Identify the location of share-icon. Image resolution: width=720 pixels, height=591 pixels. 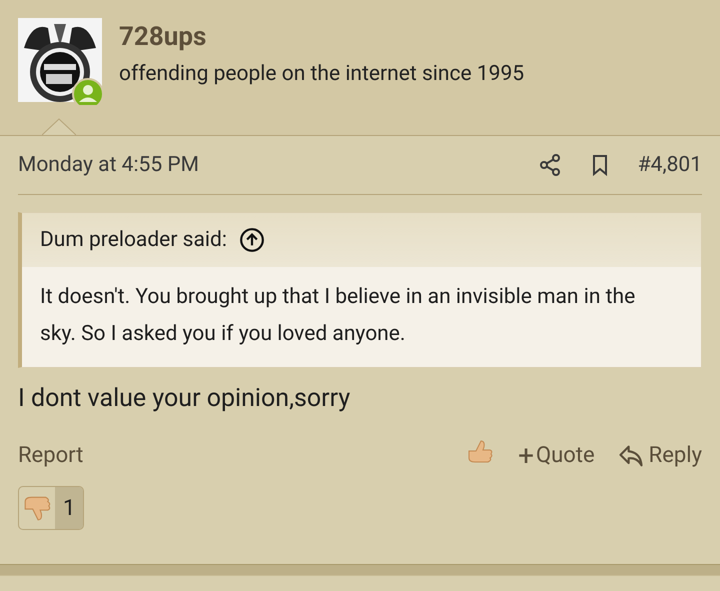
(550, 165).